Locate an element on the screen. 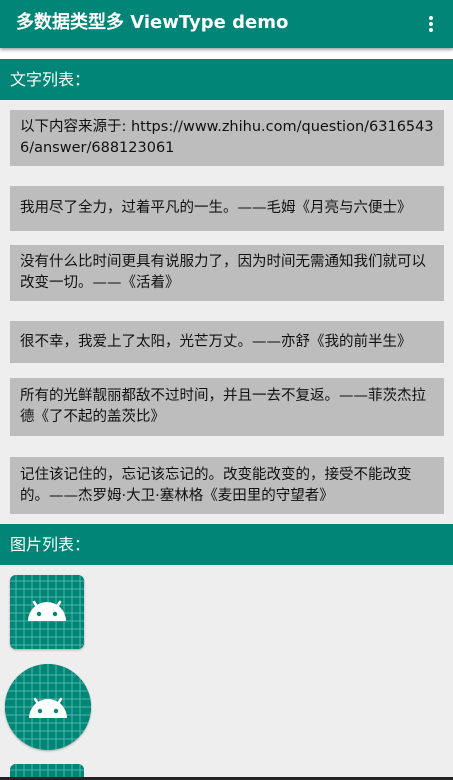 The width and height of the screenshot is (453, 780). more-options-icon is located at coordinates (431, 24).